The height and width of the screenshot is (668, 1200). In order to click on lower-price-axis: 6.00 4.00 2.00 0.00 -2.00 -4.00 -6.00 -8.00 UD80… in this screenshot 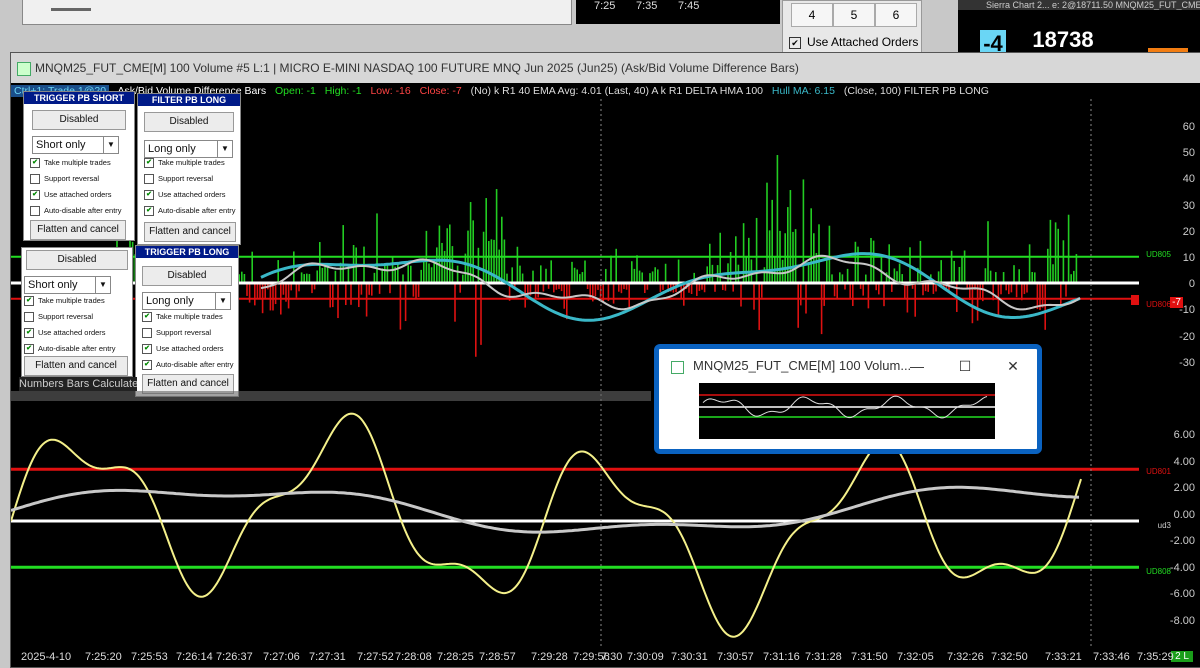, I will do `click(1169, 524)`.